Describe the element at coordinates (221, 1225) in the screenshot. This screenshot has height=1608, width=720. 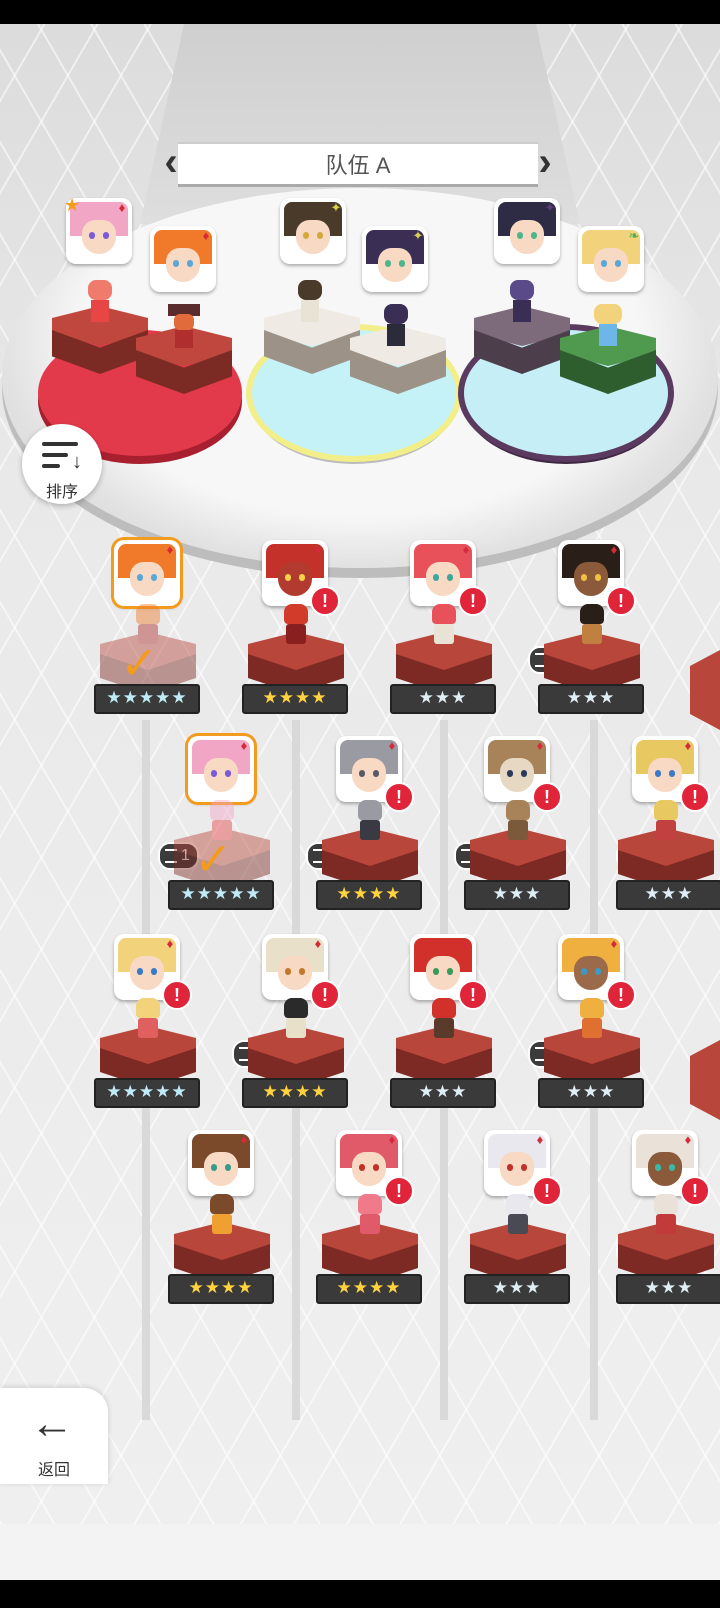
I see `hero-card: ♦ ★★★★` at that location.